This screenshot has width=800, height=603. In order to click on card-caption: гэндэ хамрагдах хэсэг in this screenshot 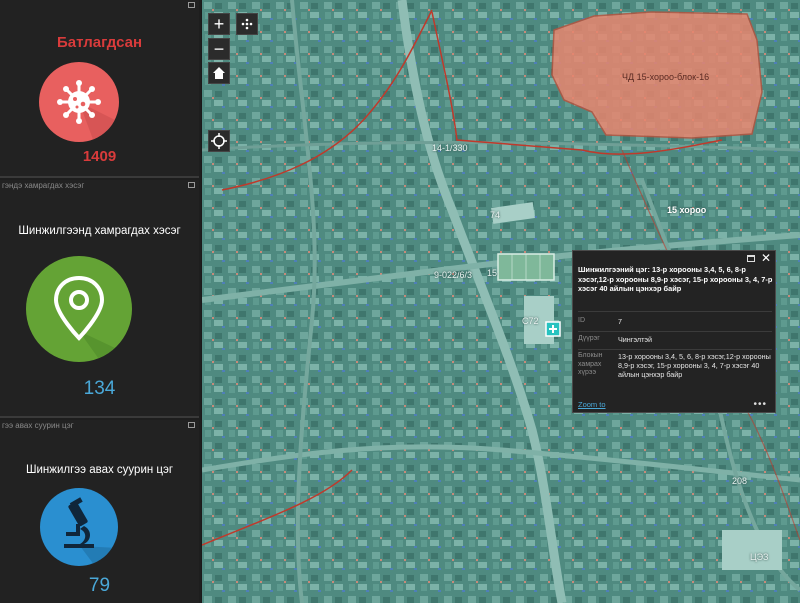, I will do `click(43, 185)`.